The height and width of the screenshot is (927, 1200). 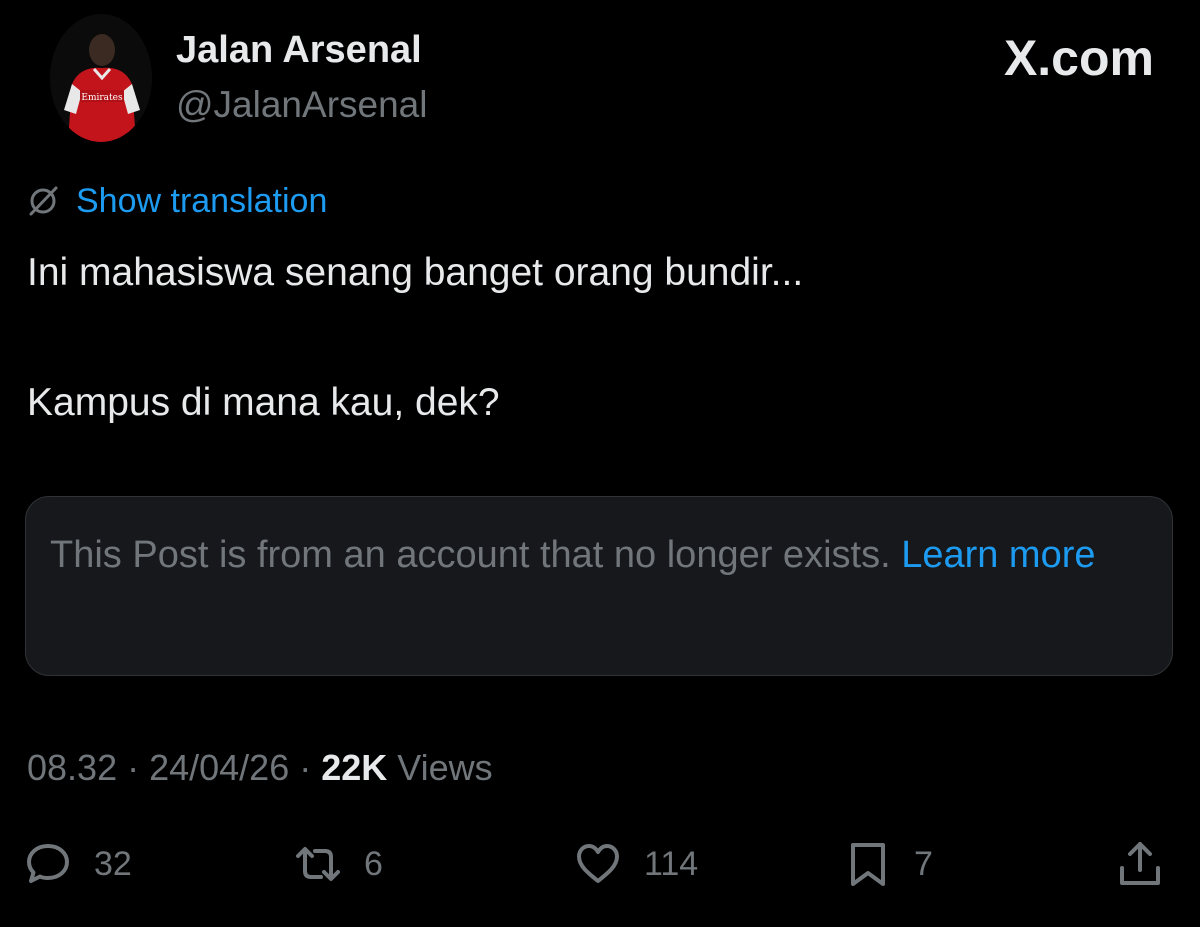 I want to click on action-bar: 32 6 114 7, so click(x=600, y=864).